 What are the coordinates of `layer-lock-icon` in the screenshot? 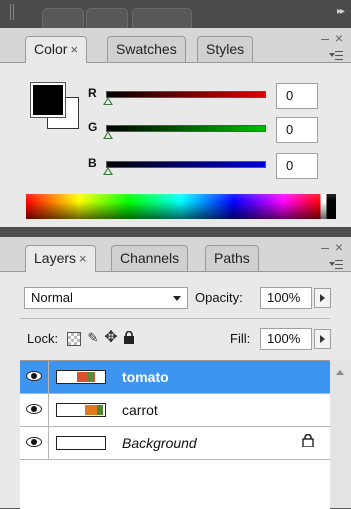 It's located at (308, 441).